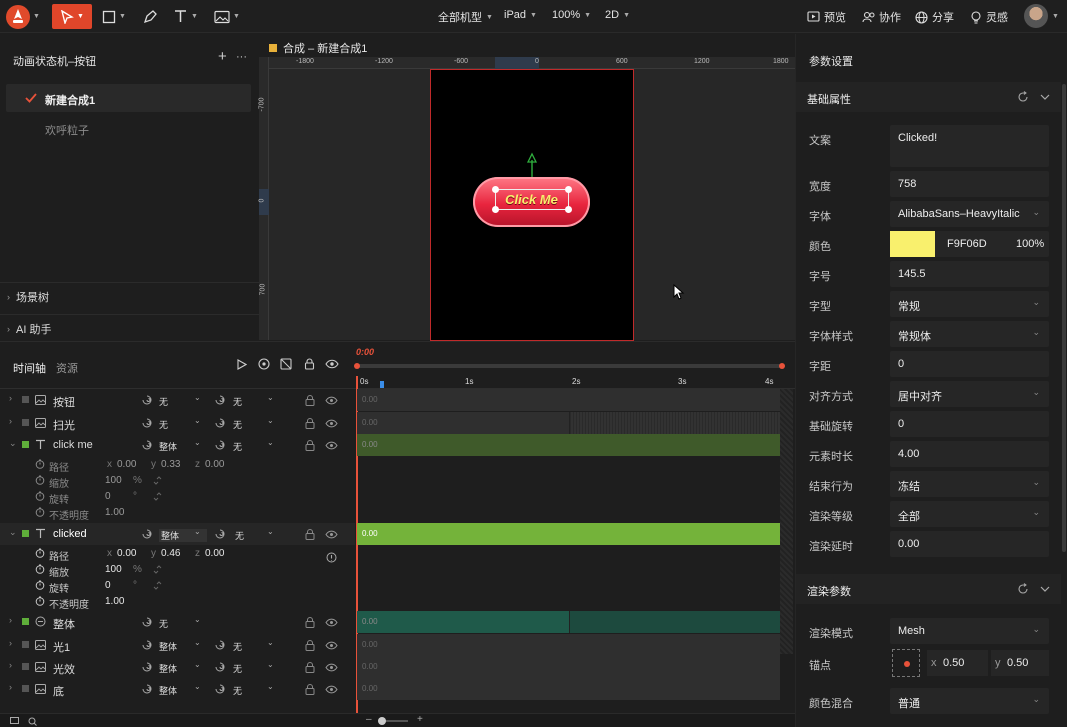  I want to click on text-input: Clicked!, so click(969, 146).